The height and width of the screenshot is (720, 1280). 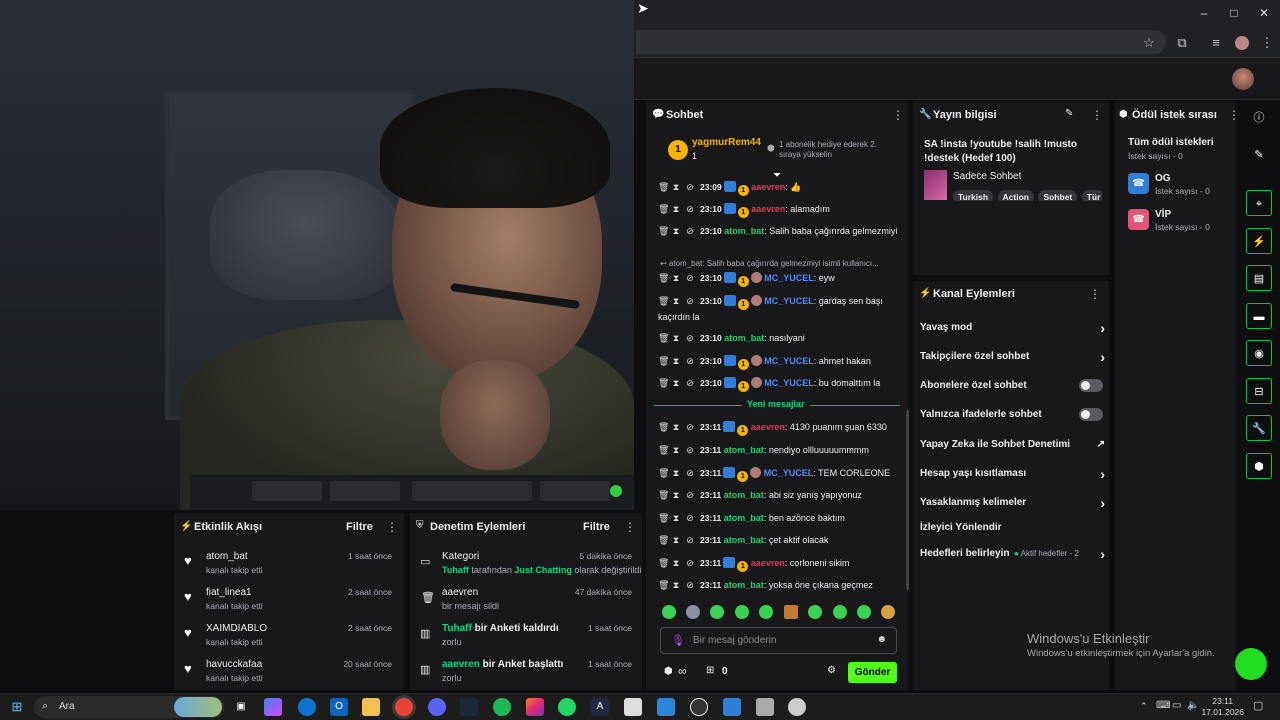 What do you see at coordinates (935, 185) in the screenshot?
I see `category-thumbnail` at bounding box center [935, 185].